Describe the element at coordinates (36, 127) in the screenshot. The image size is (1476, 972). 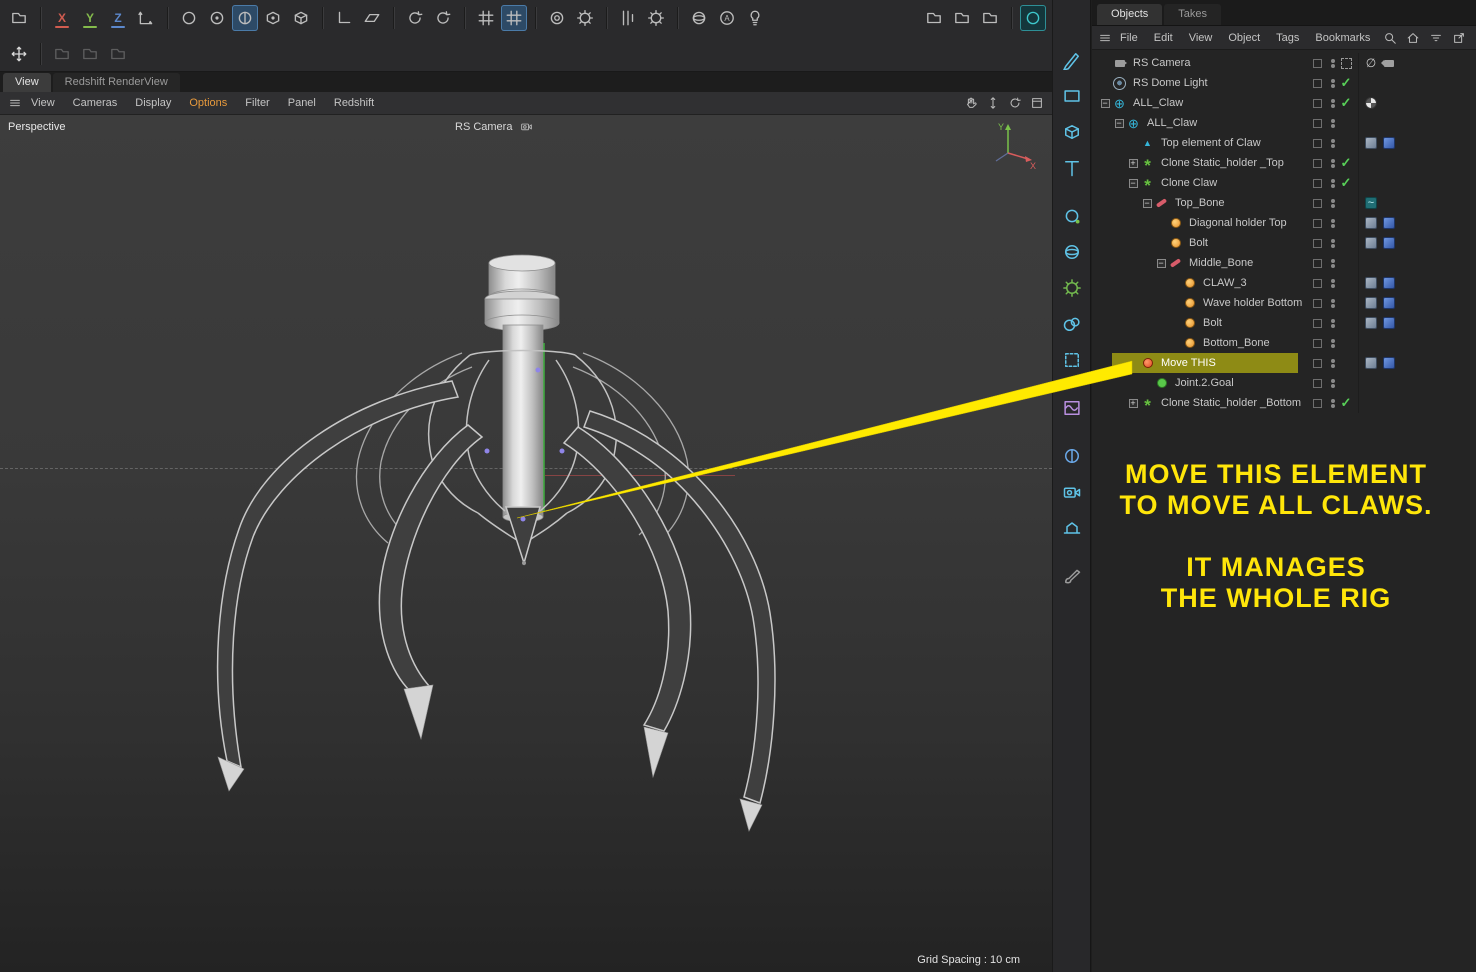
I see `projection-label: Perspective` at that location.